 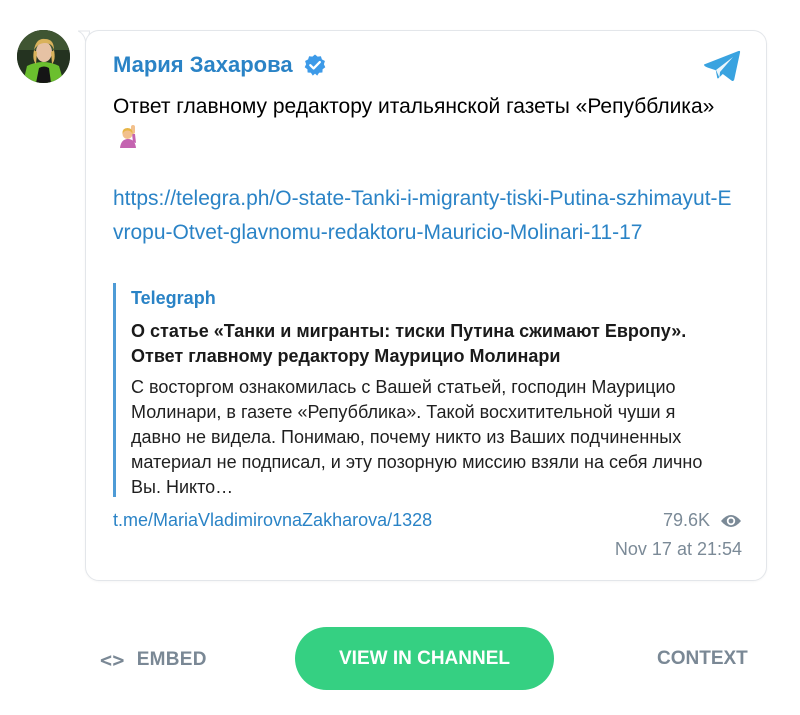 I want to click on embed-button: <> EMBED, so click(x=153, y=660).